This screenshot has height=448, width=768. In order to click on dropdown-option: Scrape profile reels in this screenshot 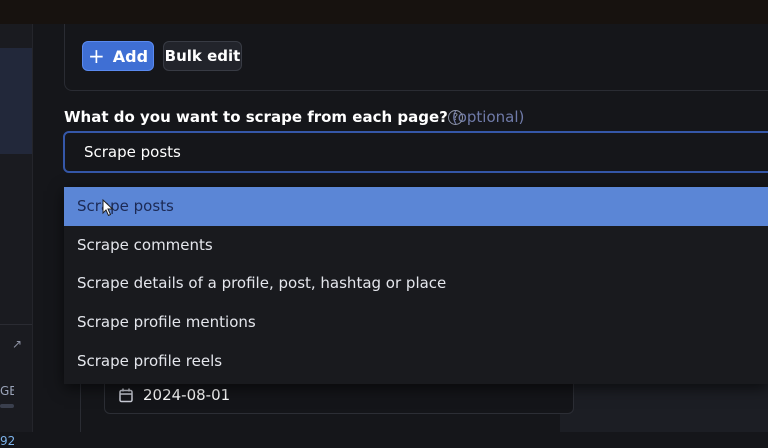, I will do `click(416, 360)`.